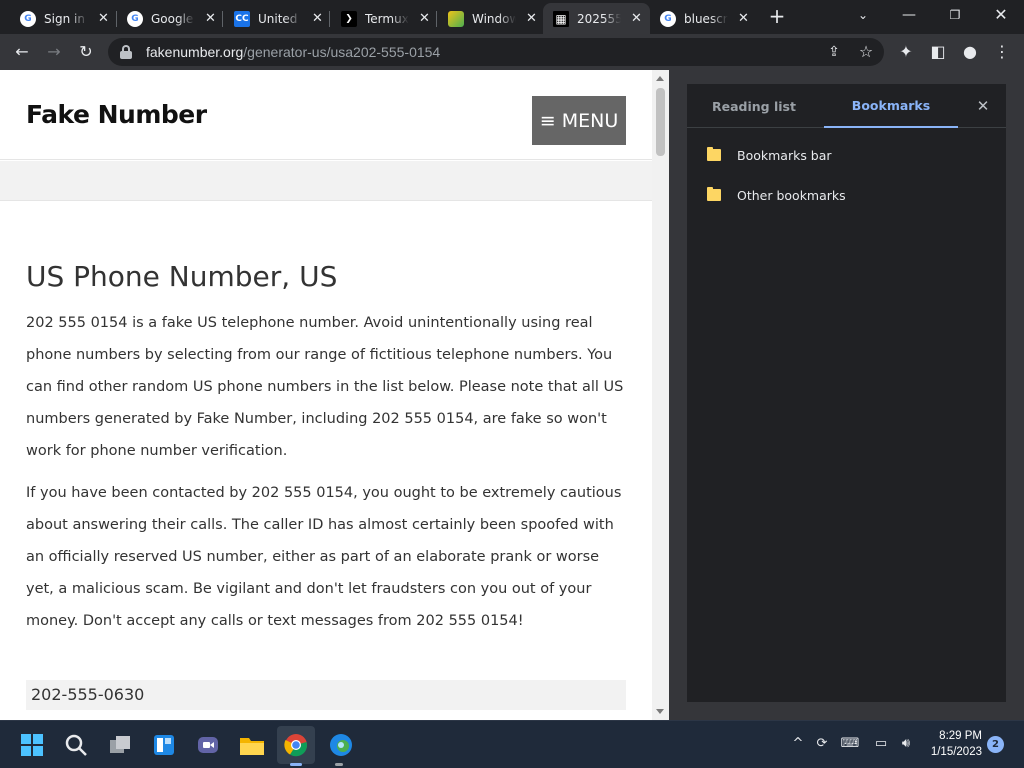 This screenshot has width=1024, height=768. I want to click on search-icon, so click(76, 745).